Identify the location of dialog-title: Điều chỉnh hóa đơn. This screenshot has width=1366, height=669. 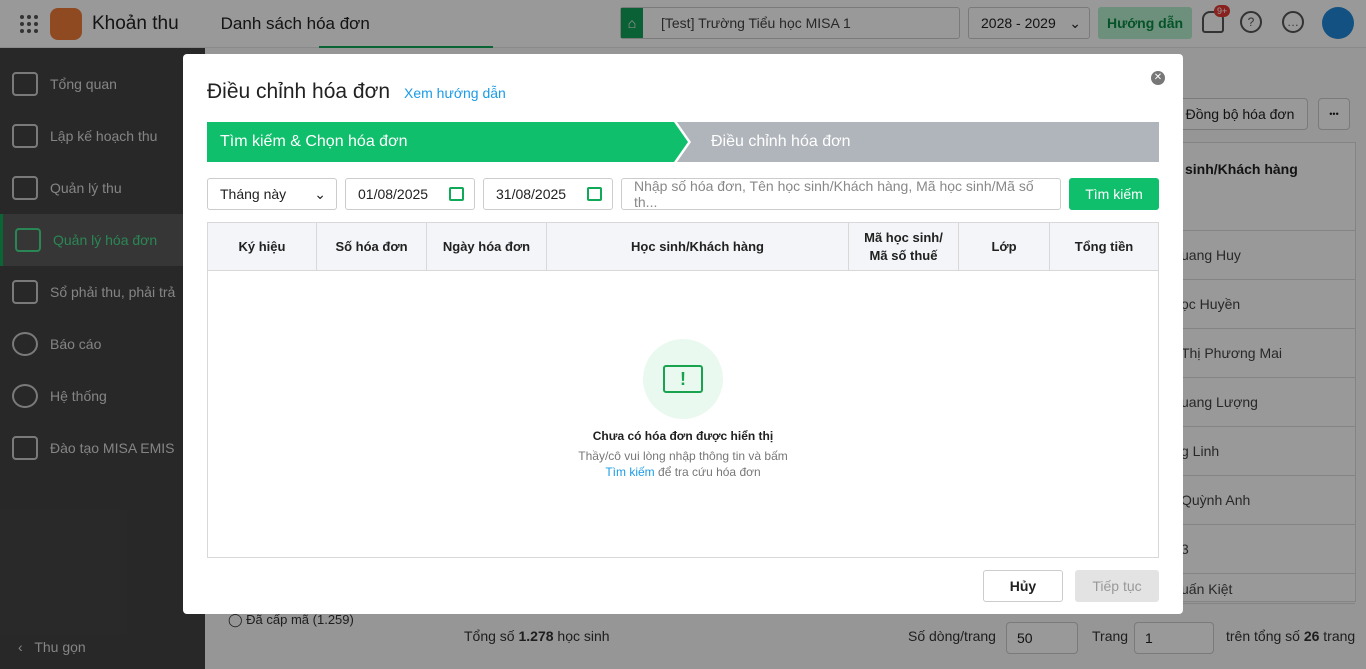
(299, 91).